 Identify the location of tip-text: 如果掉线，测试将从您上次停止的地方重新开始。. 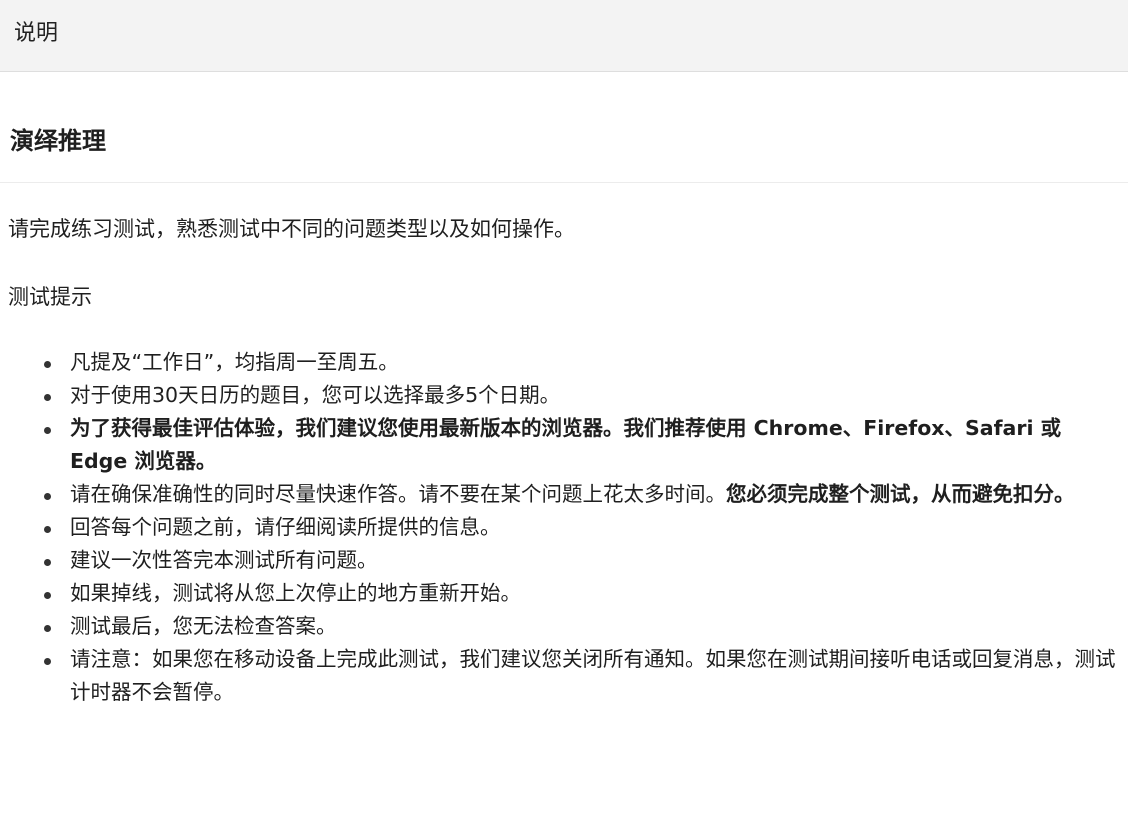
(295, 593).